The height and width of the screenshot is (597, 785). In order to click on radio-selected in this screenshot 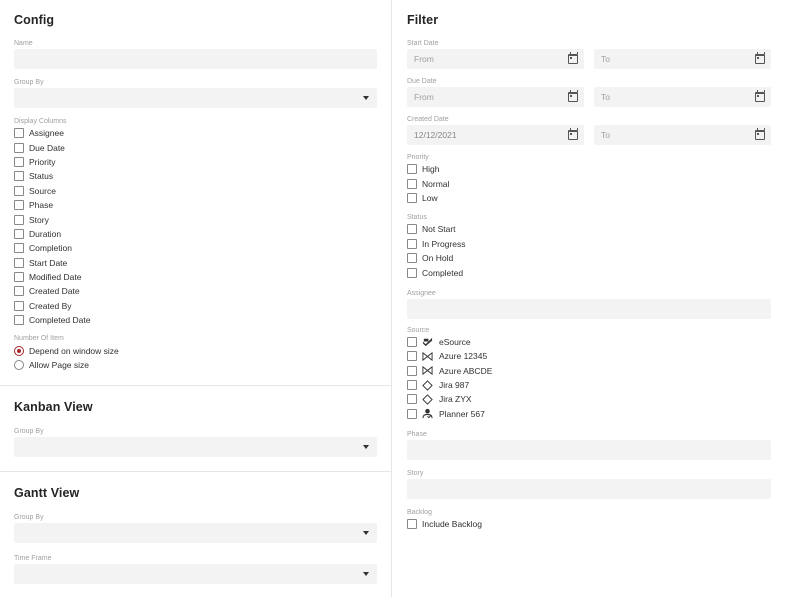, I will do `click(19, 350)`.